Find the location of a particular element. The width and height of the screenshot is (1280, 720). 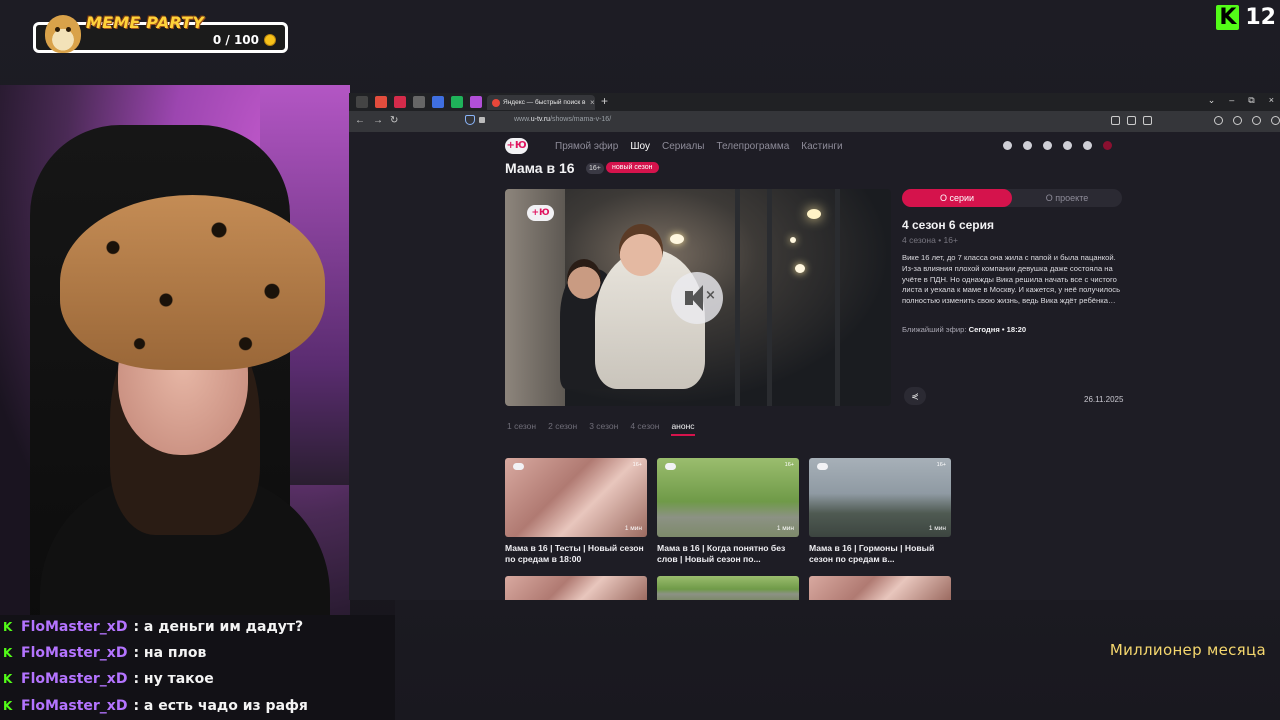

reader-mode-icon is located at coordinates (1131, 120).